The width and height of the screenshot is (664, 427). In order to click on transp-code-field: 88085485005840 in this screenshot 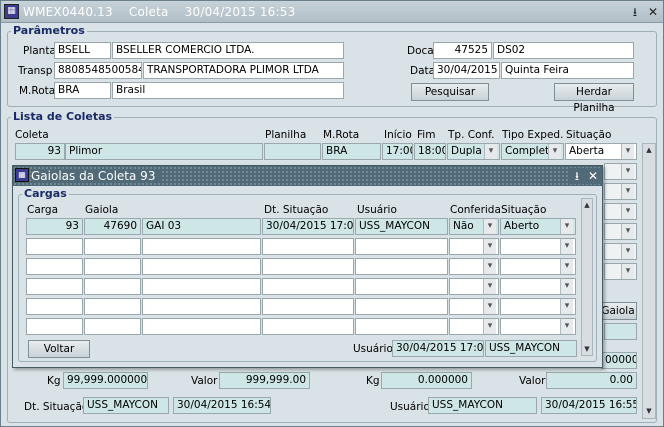, I will do `click(98, 70)`.